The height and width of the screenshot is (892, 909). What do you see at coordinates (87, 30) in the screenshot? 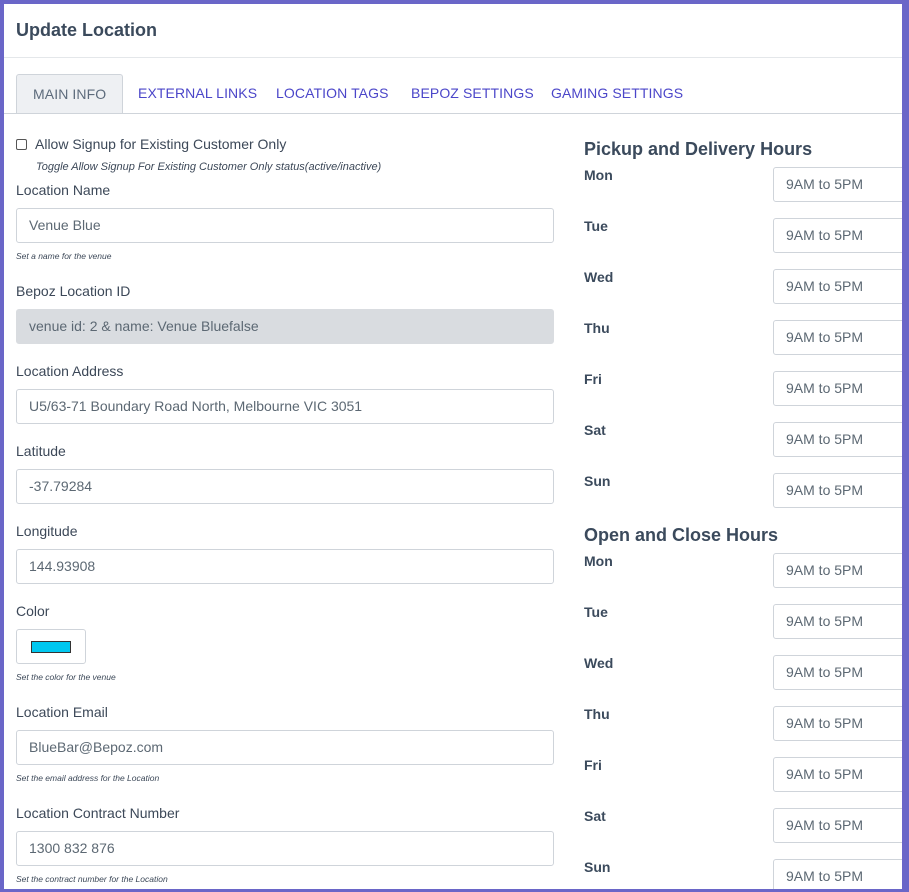
I see `page-title: Update Location` at bounding box center [87, 30].